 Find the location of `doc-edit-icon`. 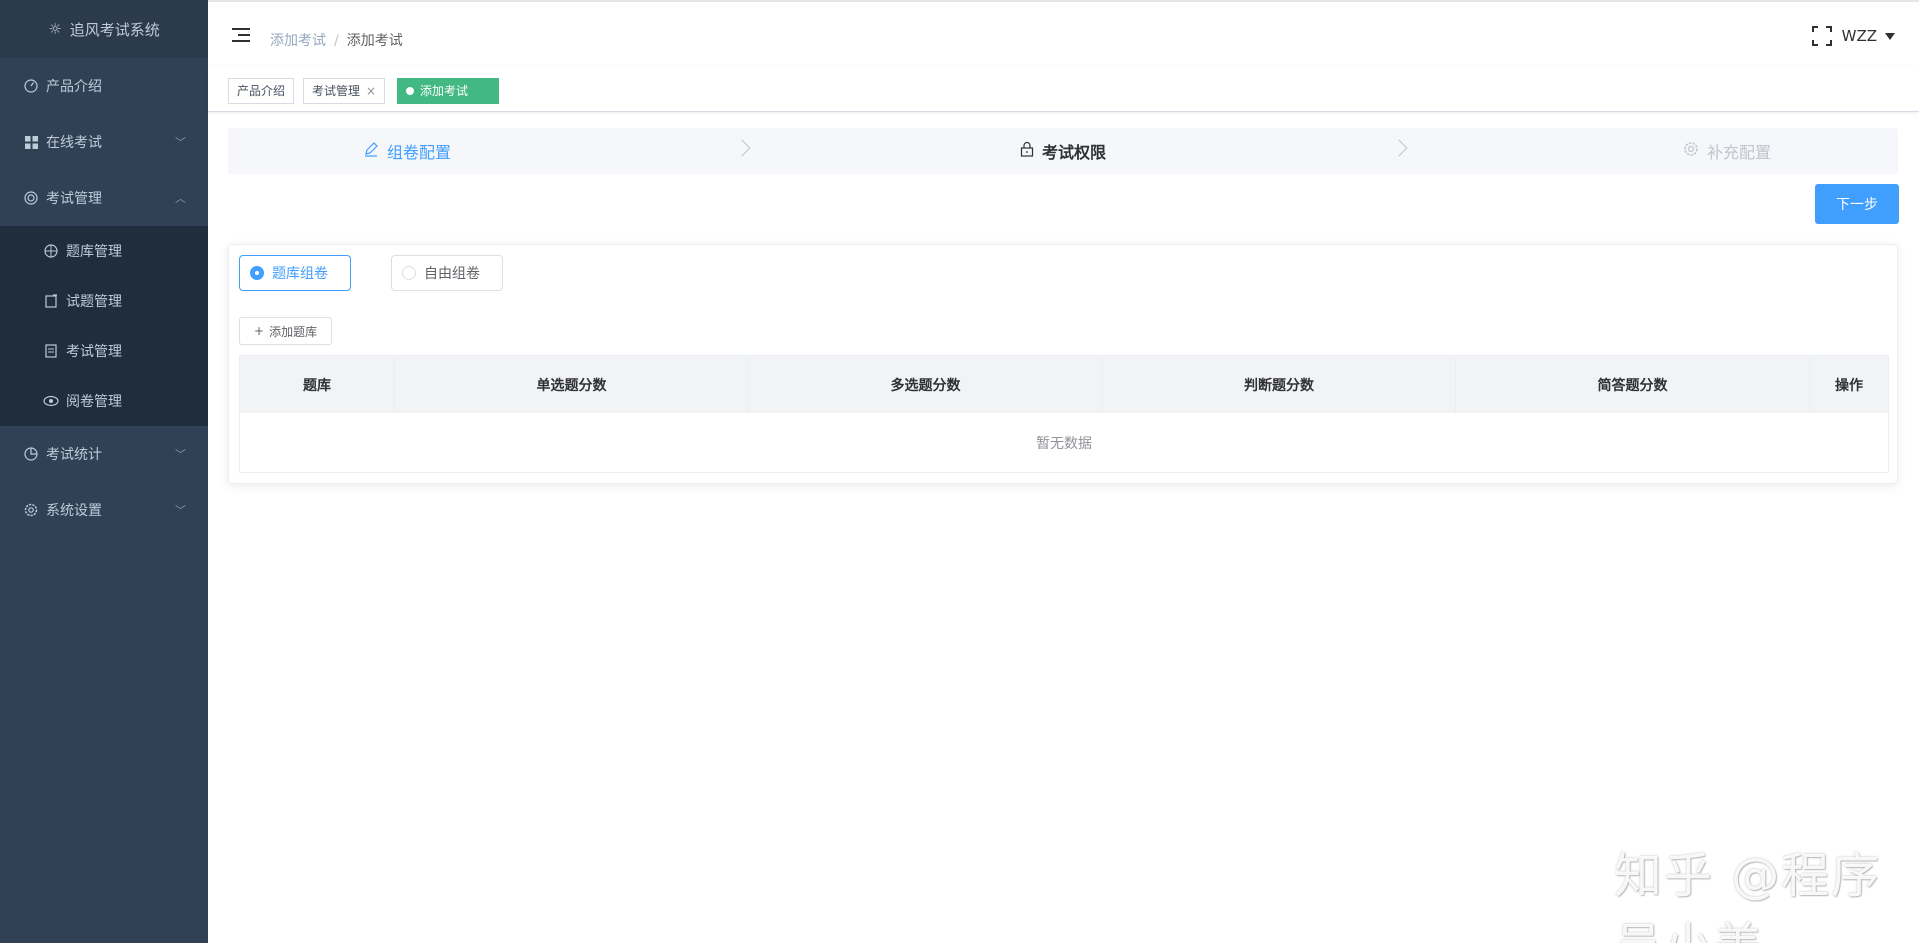

doc-edit-icon is located at coordinates (51, 301).